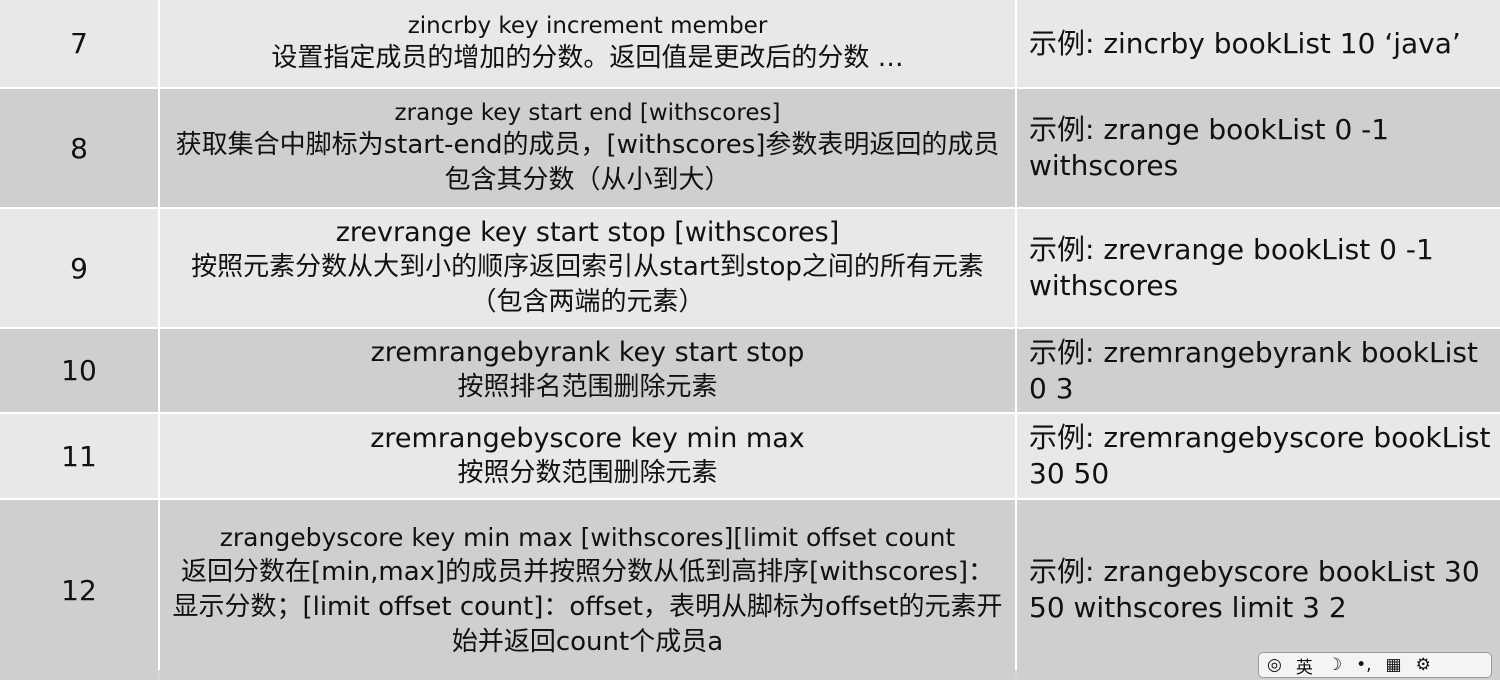 This screenshot has width=1500, height=680. I want to click on moon-icon: ☽, so click(1334, 665).